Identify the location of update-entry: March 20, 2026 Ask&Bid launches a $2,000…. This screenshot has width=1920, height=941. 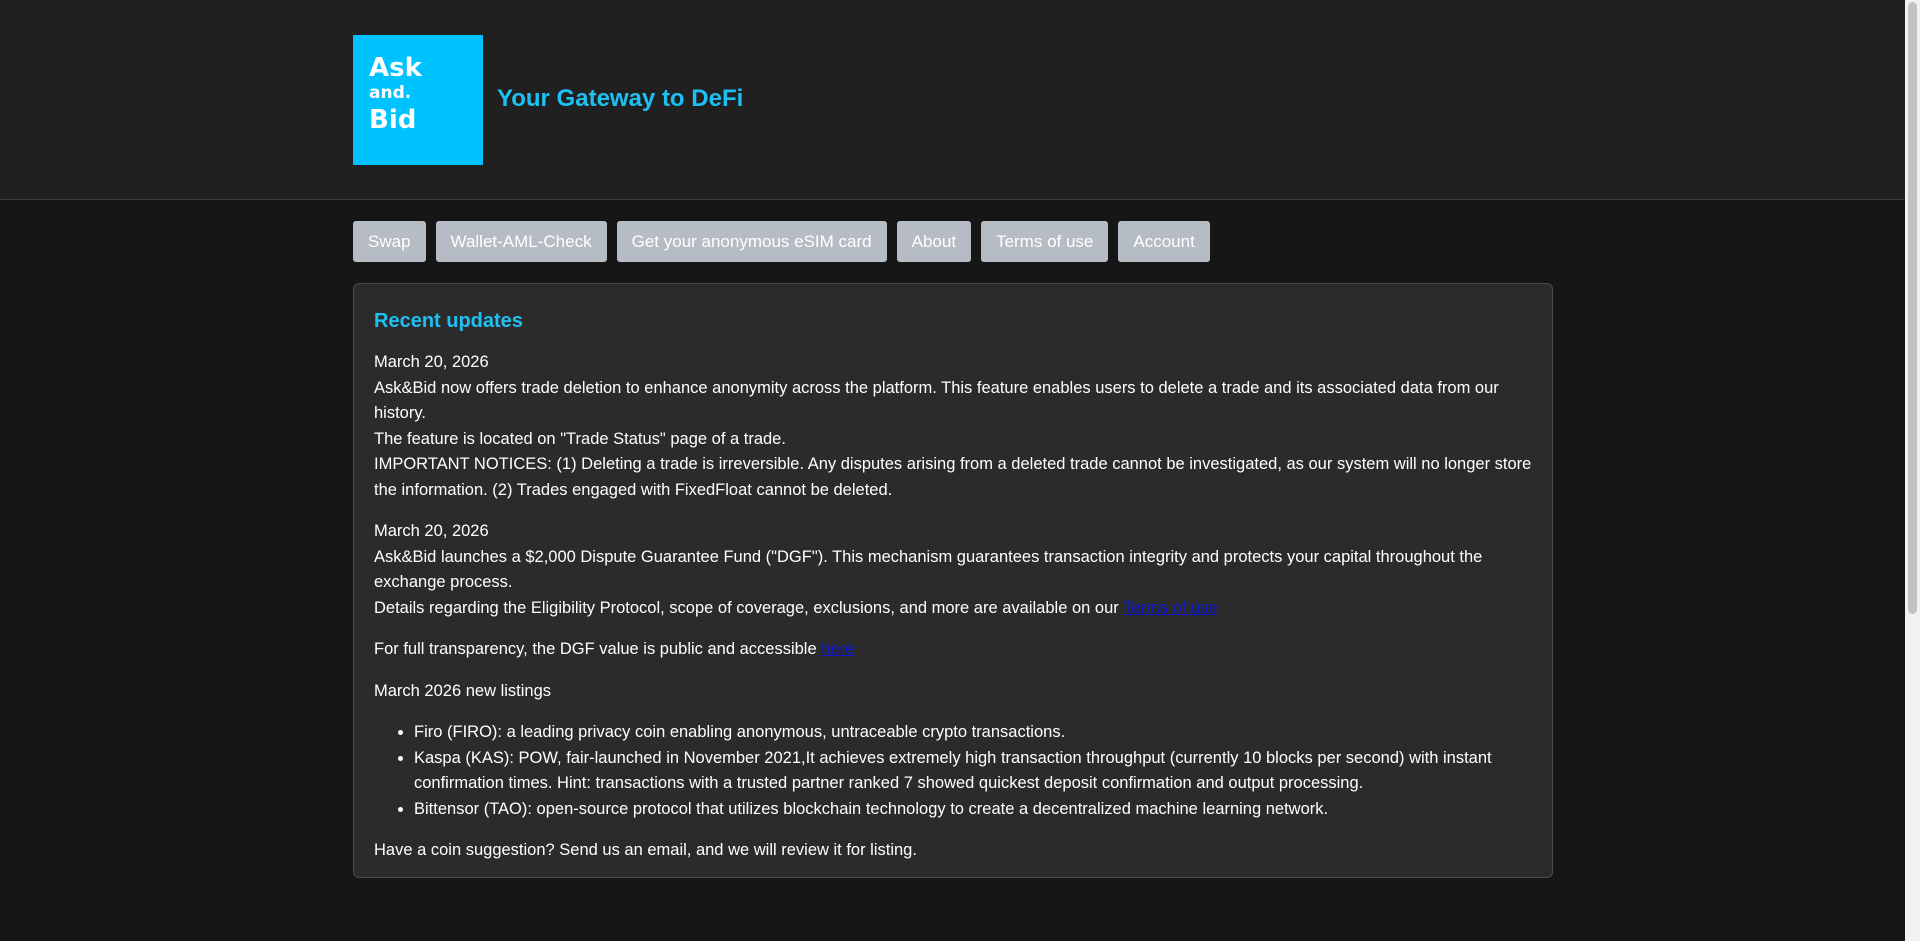
(953, 570).